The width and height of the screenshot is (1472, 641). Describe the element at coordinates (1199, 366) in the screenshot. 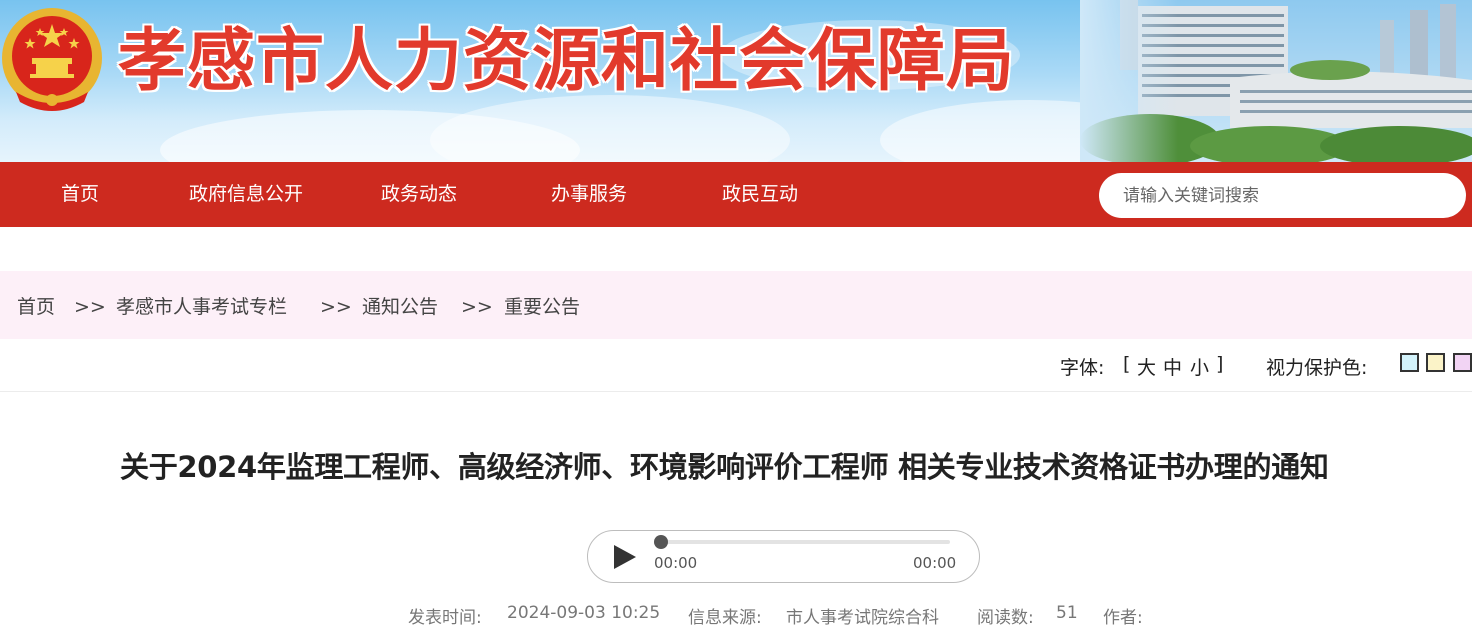

I see `font-size-small: 小` at that location.